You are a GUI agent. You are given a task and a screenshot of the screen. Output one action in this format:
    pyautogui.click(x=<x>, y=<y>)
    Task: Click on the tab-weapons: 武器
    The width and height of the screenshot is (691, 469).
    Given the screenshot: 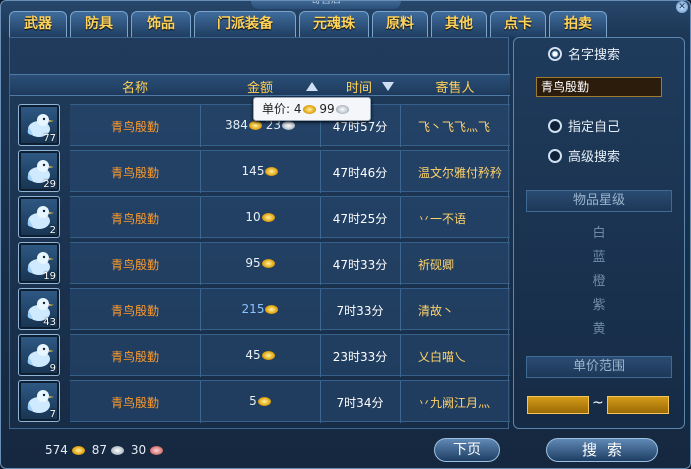 What is the action you would take?
    pyautogui.click(x=38, y=24)
    